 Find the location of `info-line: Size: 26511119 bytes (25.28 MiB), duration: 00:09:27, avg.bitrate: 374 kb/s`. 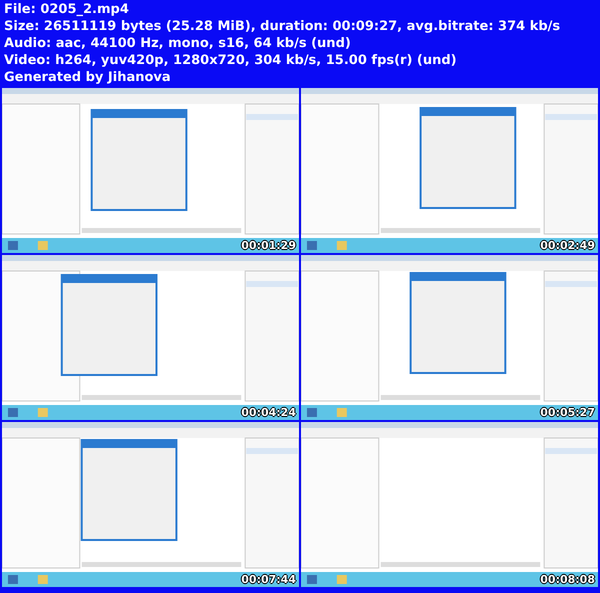

info-line: Size: 26511119 bytes (25.28 MiB), duration: 00:09:27, avg.bitrate: 374 kb/s is located at coordinates (282, 26).